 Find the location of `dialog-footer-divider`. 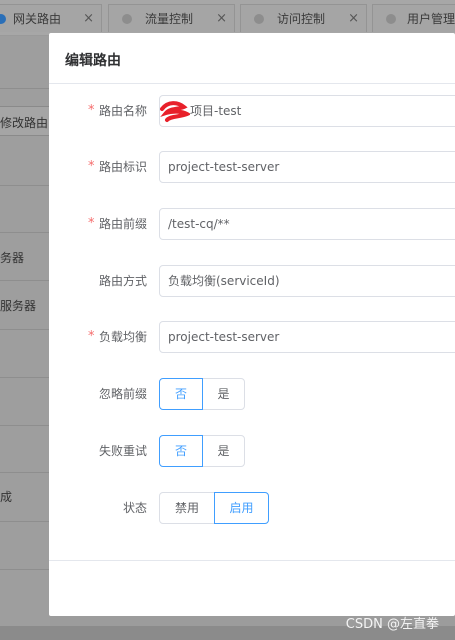

dialog-footer-divider is located at coordinates (252, 560).